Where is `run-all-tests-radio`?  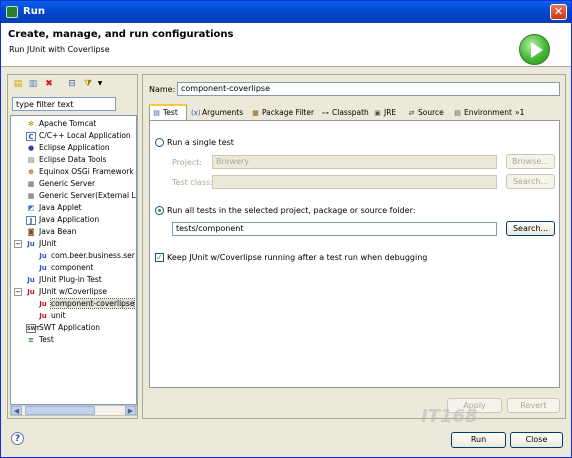 run-all-tests-radio is located at coordinates (159, 210).